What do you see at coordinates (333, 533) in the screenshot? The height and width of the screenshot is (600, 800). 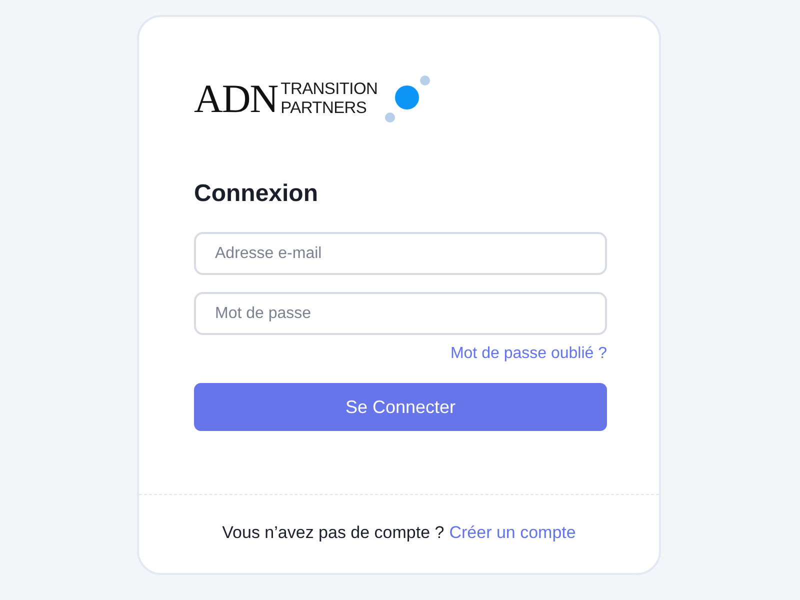 I see `signup-prompt: Vous n’avez pas de compte ?` at bounding box center [333, 533].